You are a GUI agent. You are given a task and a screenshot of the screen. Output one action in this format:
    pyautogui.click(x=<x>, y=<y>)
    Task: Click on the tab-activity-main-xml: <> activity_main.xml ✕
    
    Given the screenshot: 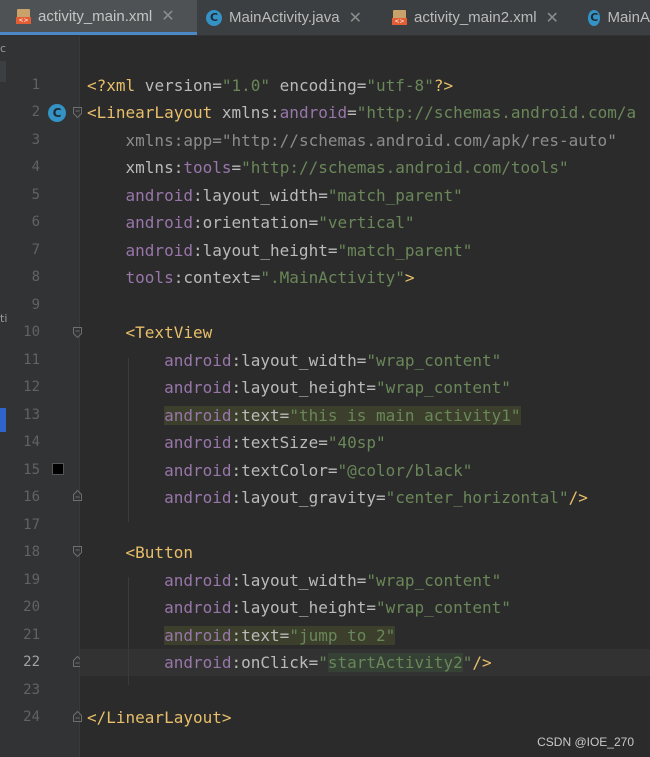 What is the action you would take?
    pyautogui.click(x=98, y=17)
    